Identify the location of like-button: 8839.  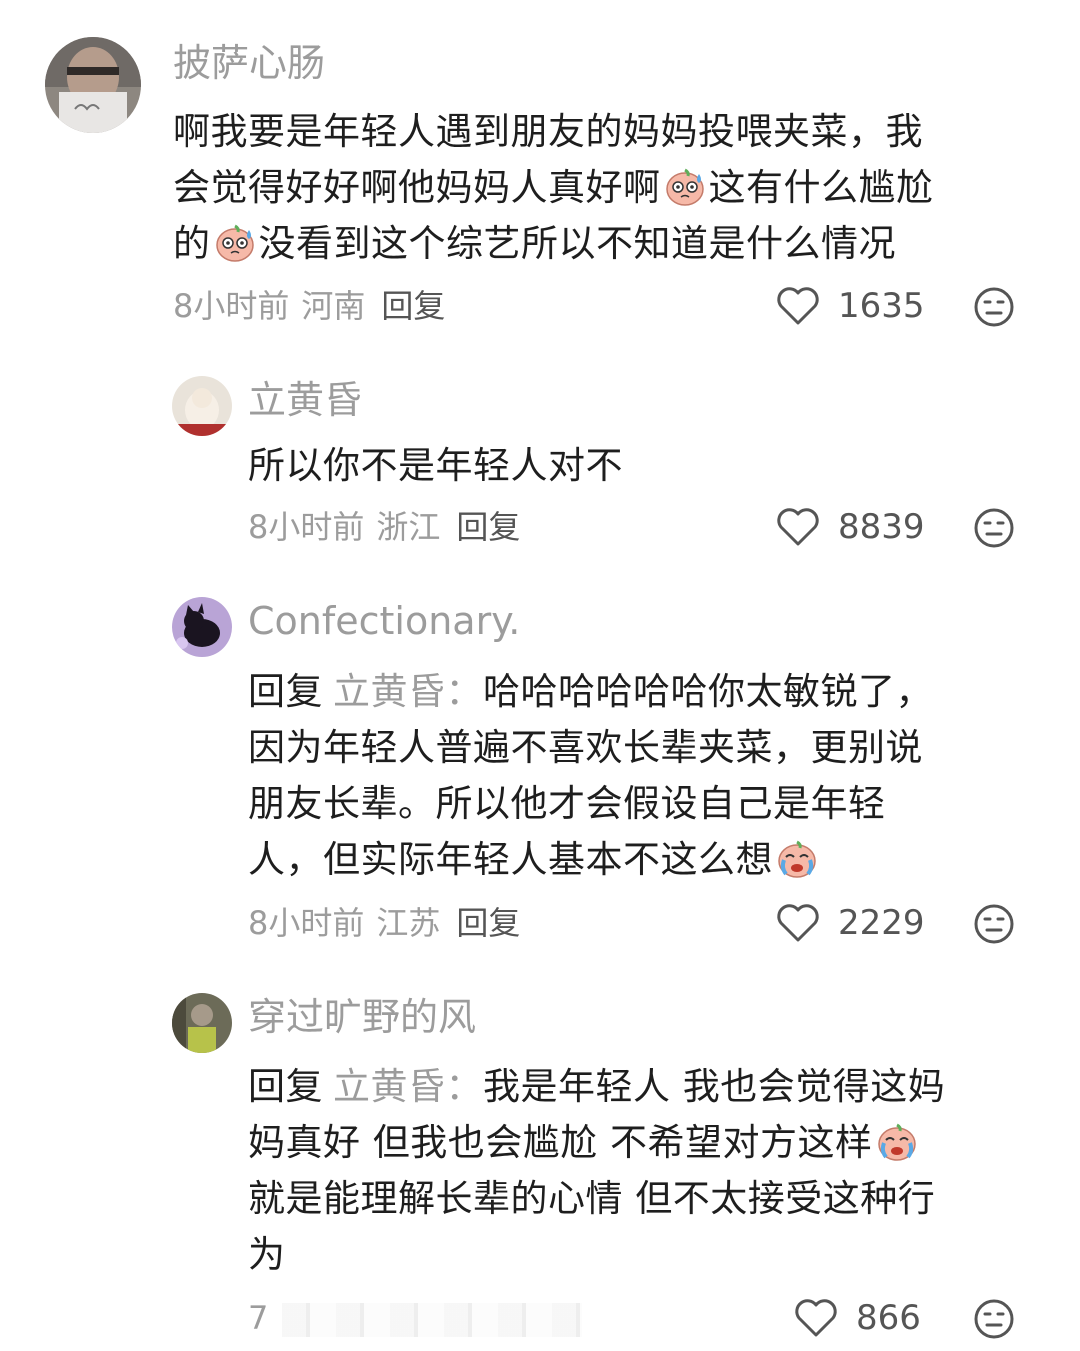
(850, 527).